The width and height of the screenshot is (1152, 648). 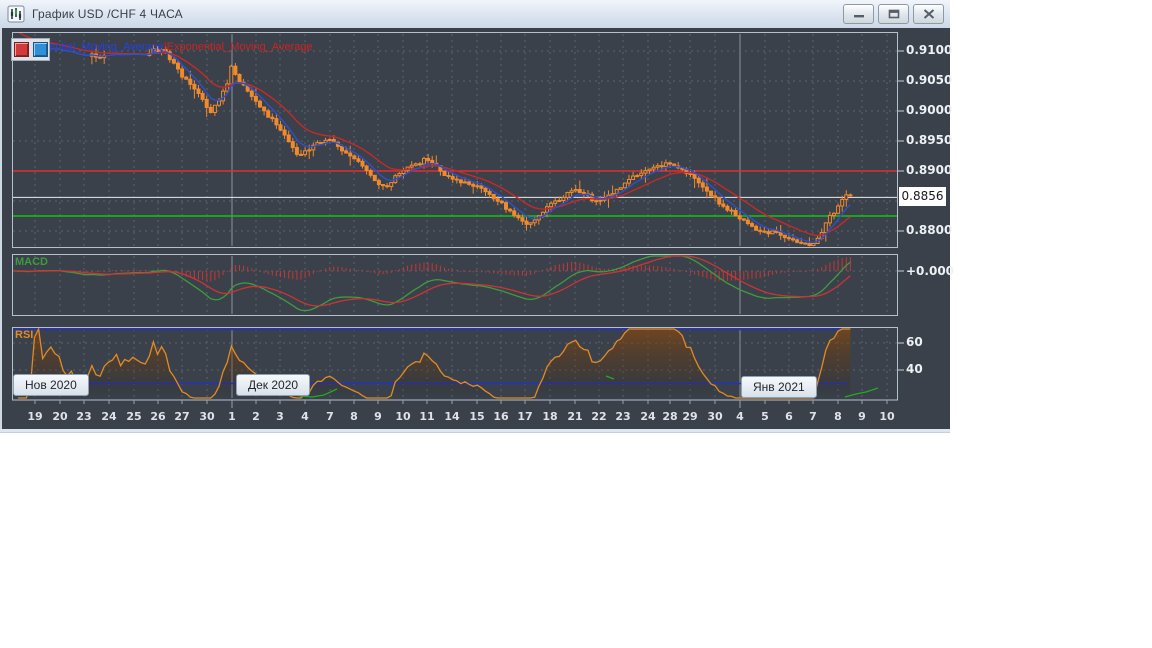 I want to click on time-axis-label: 29, so click(x=690, y=416).